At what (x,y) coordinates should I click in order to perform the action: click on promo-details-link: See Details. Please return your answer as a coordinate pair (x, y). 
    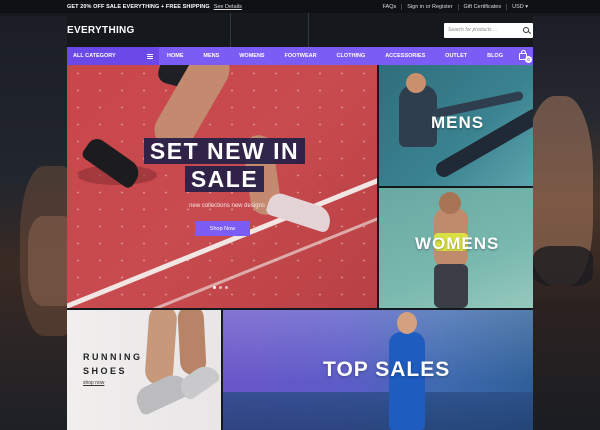
    Looking at the image, I should click on (228, 7).